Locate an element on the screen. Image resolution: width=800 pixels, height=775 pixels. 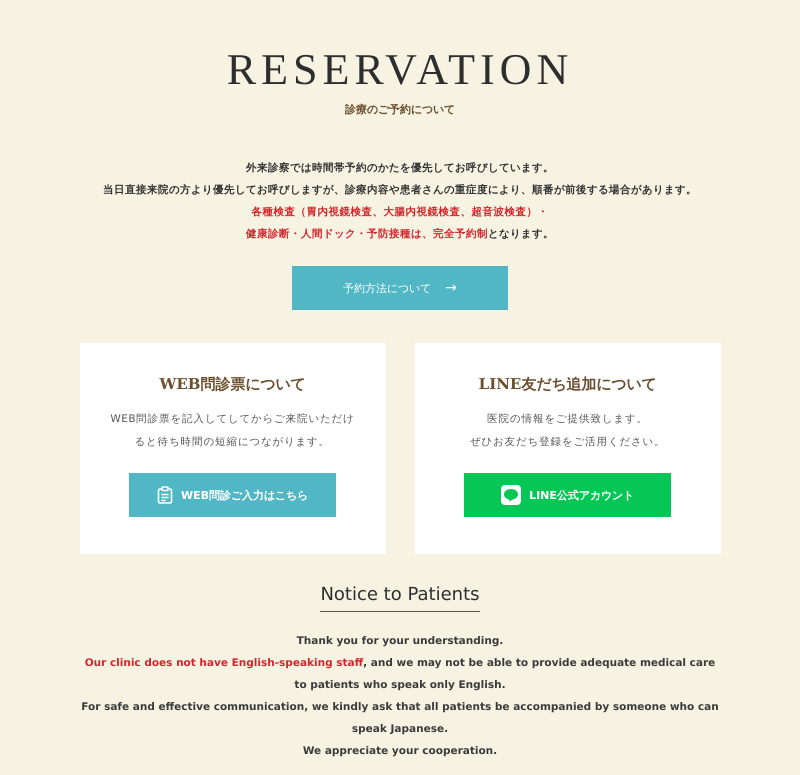
intro-text: 各種検査（胃内視鏡検査、大腸内視鏡検査、超音波検査）・ is located at coordinates (400, 212).